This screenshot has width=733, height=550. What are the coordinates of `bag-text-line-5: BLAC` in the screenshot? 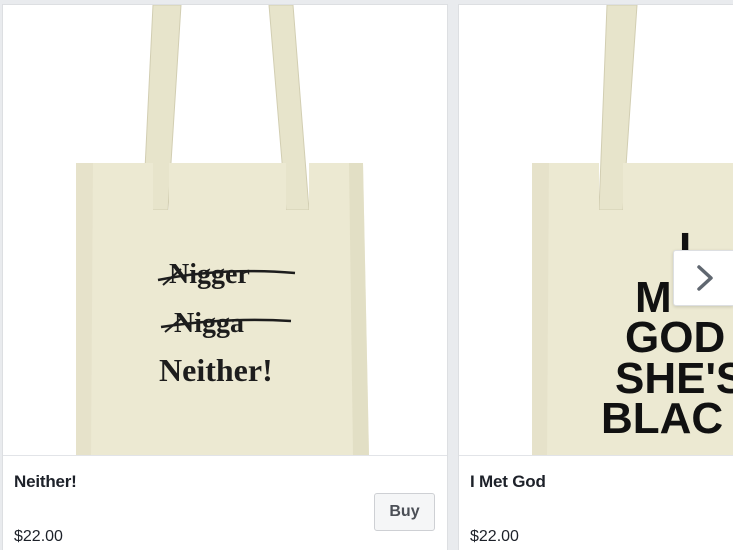 It's located at (662, 418).